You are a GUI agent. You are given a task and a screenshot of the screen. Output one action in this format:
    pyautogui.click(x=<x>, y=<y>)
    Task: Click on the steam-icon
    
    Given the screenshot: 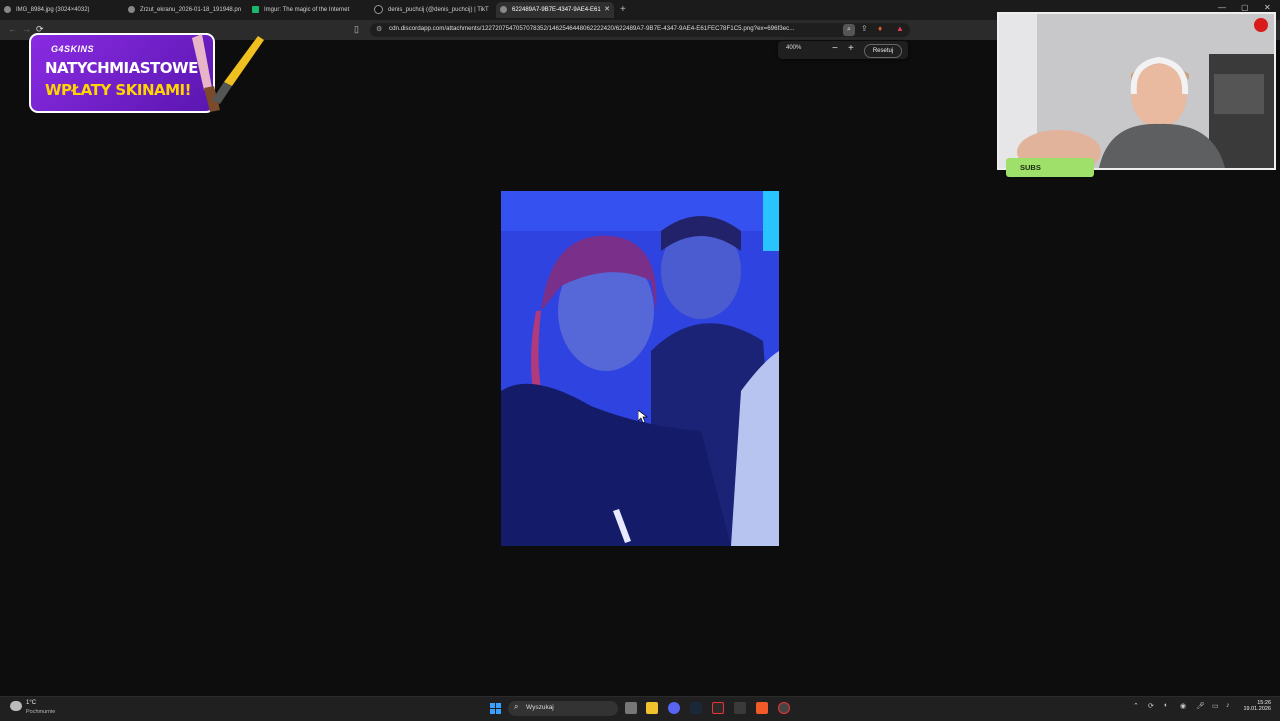 What is the action you would take?
    pyautogui.click(x=696, y=708)
    